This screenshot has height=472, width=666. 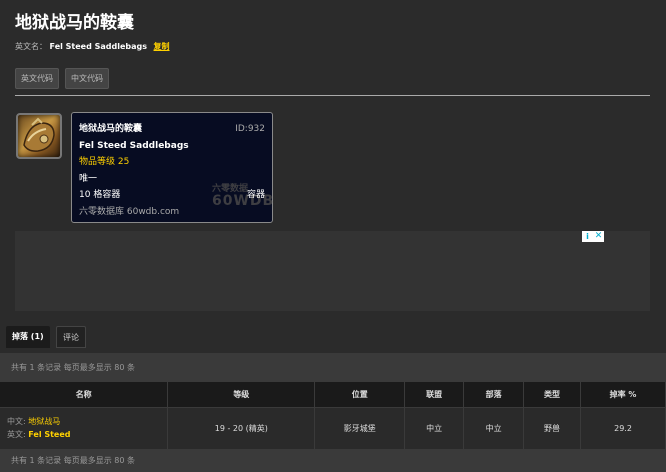 What do you see at coordinates (87, 78) in the screenshot?
I see `chinese-code-button: 中文代码` at bounding box center [87, 78].